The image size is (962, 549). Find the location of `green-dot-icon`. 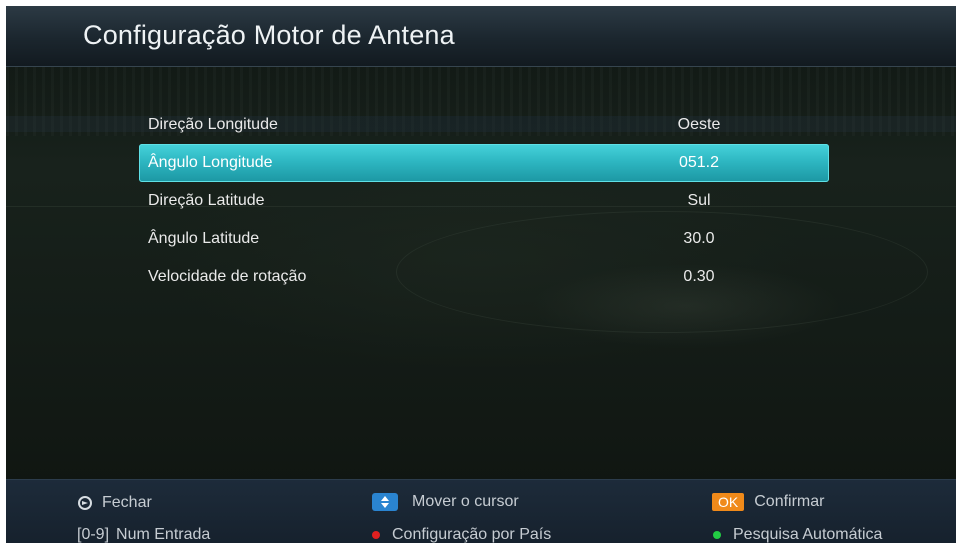

green-dot-icon is located at coordinates (717, 535).